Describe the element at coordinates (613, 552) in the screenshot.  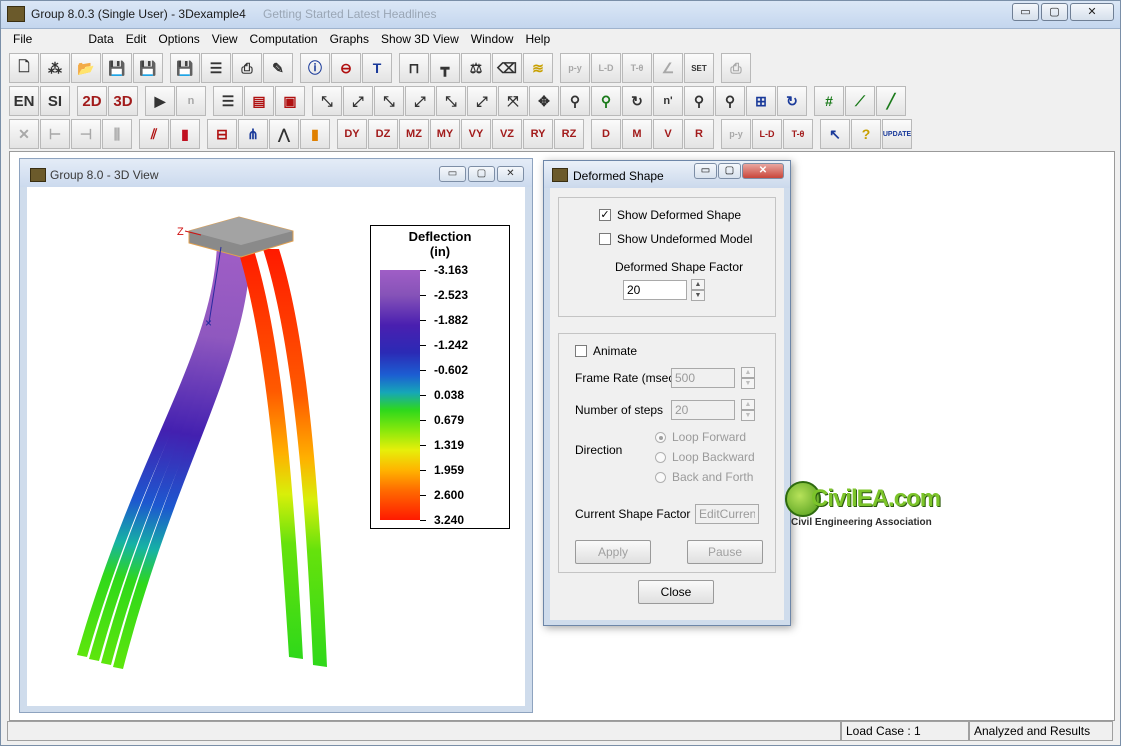
I see `apply-button: Apply` at that location.